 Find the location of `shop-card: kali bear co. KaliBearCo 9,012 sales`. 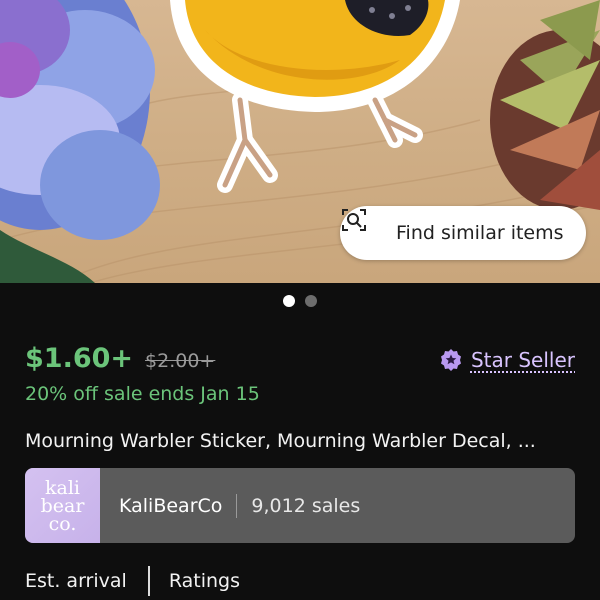

shop-card: kali bear co. KaliBearCo 9,012 sales is located at coordinates (300, 505).